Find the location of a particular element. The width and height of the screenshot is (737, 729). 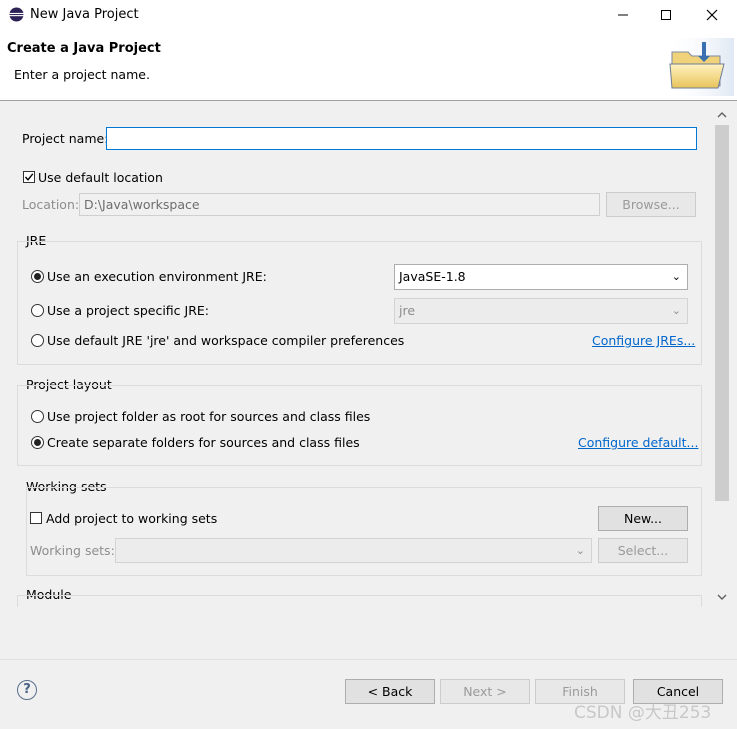

checkmark-icon is located at coordinates (29, 177).